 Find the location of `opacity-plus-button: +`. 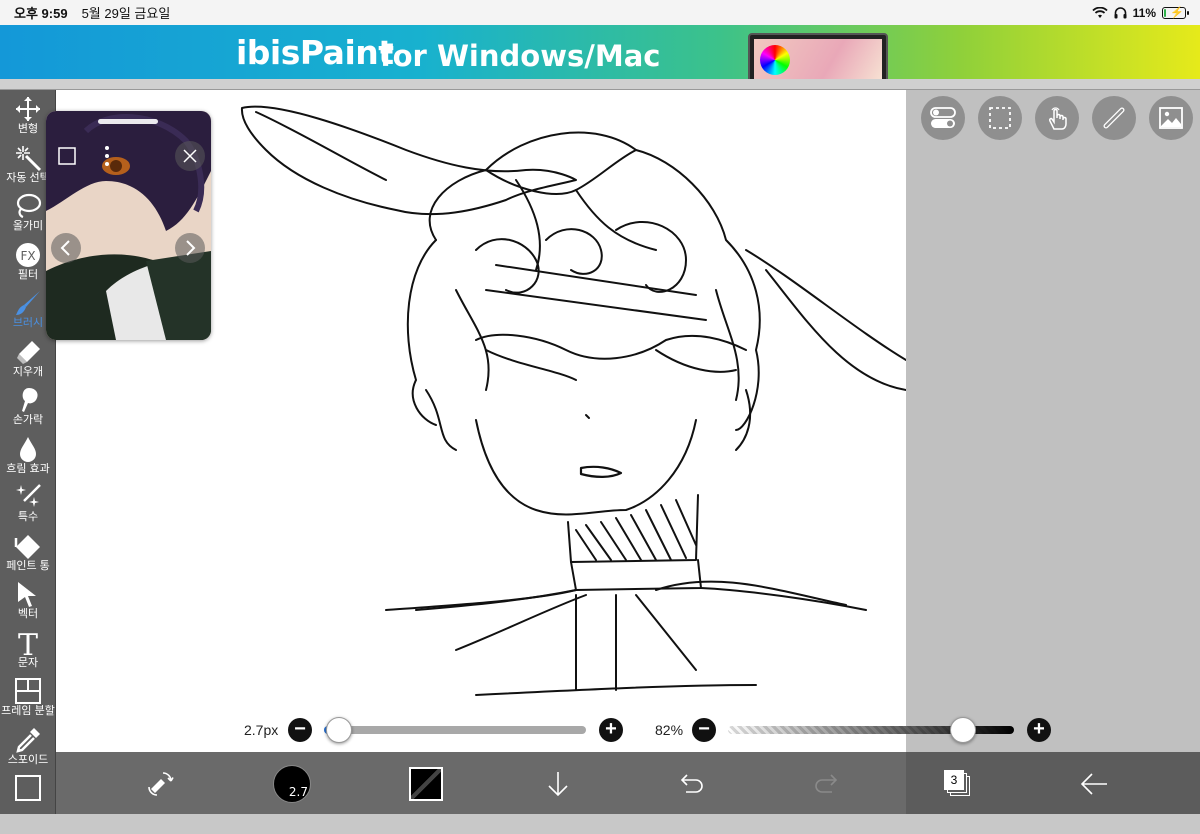

opacity-plus-button: + is located at coordinates (1039, 730).